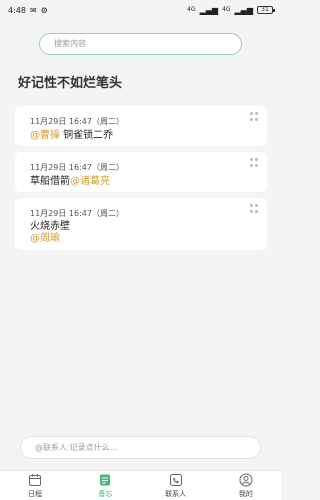  I want to click on mention: @曹操, so click(45, 135).